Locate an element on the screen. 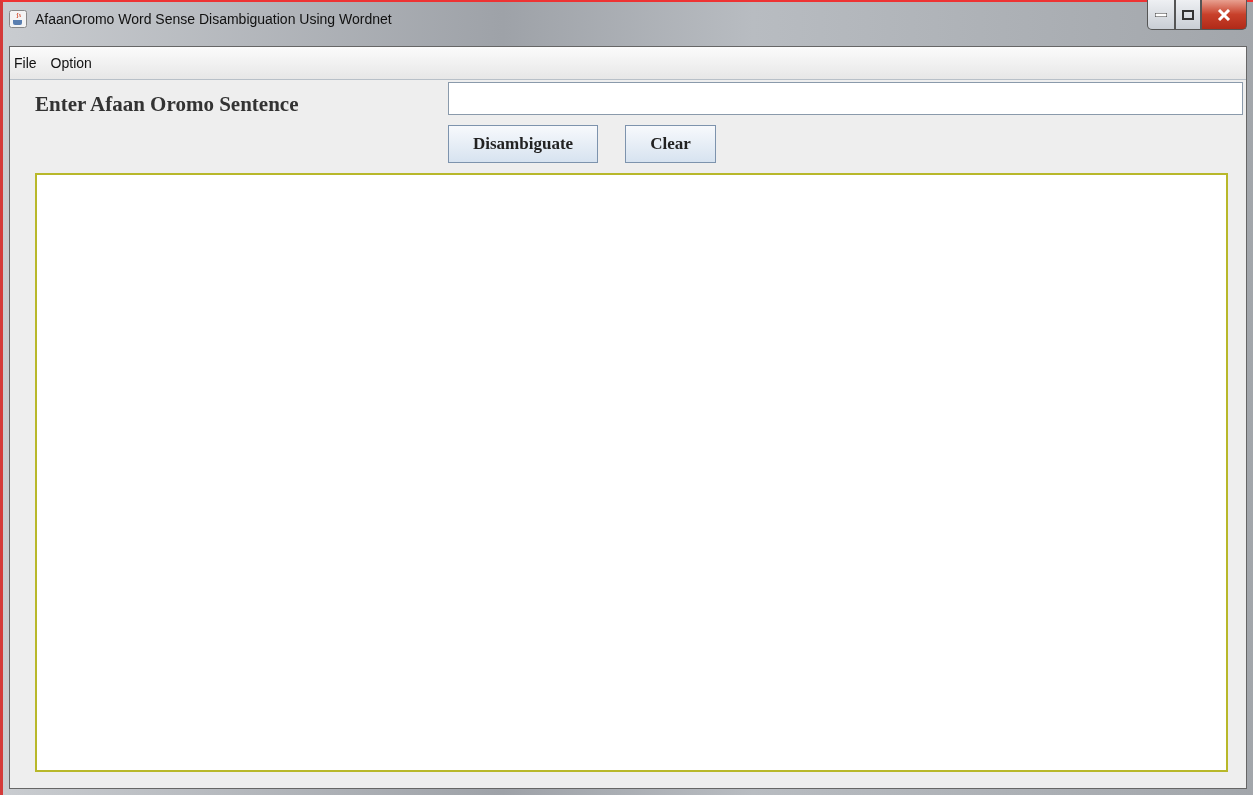 Image resolution: width=1253 pixels, height=795 pixels. disambiguate-button: Disambiguate is located at coordinates (523, 144).